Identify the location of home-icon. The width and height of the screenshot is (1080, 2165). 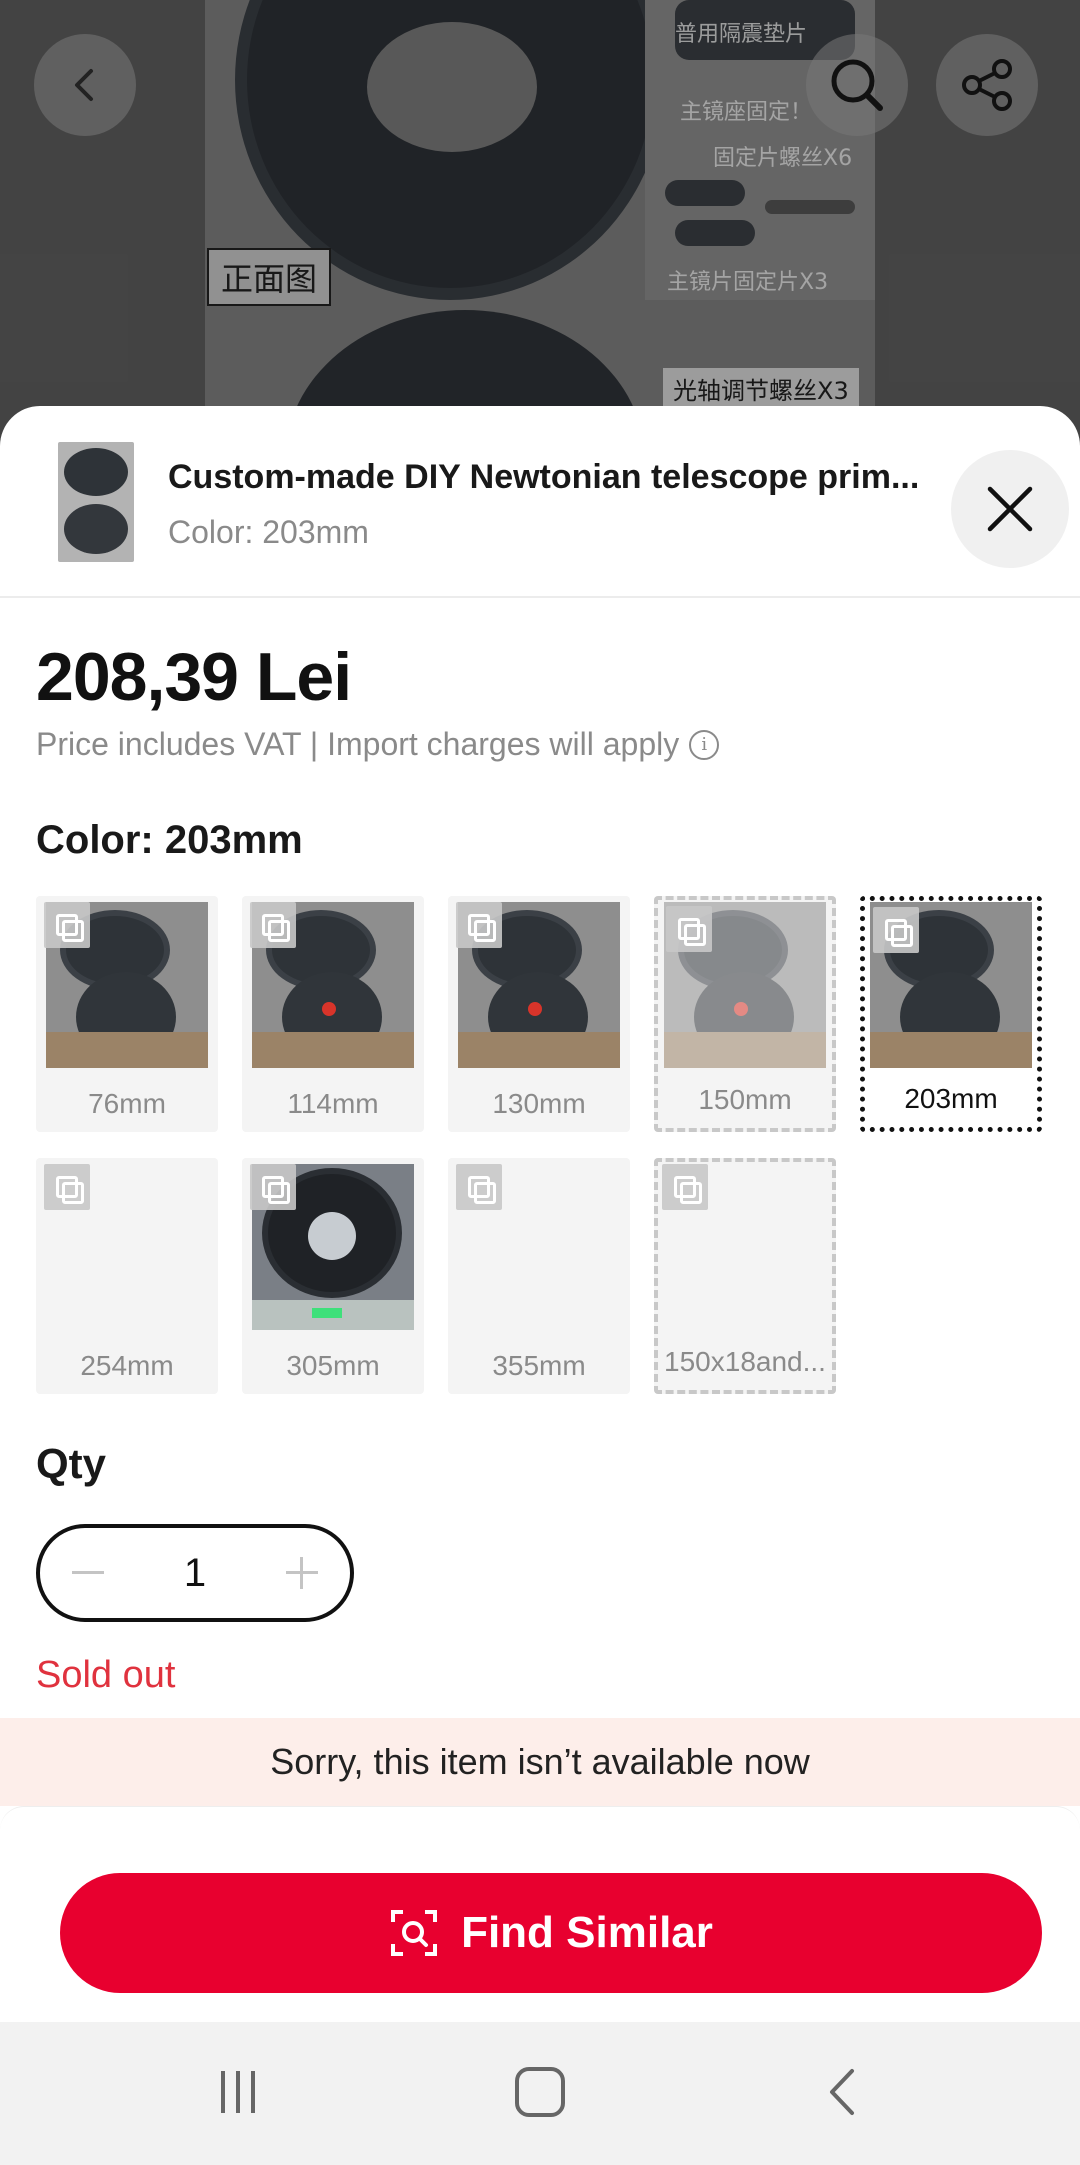
(540, 2092).